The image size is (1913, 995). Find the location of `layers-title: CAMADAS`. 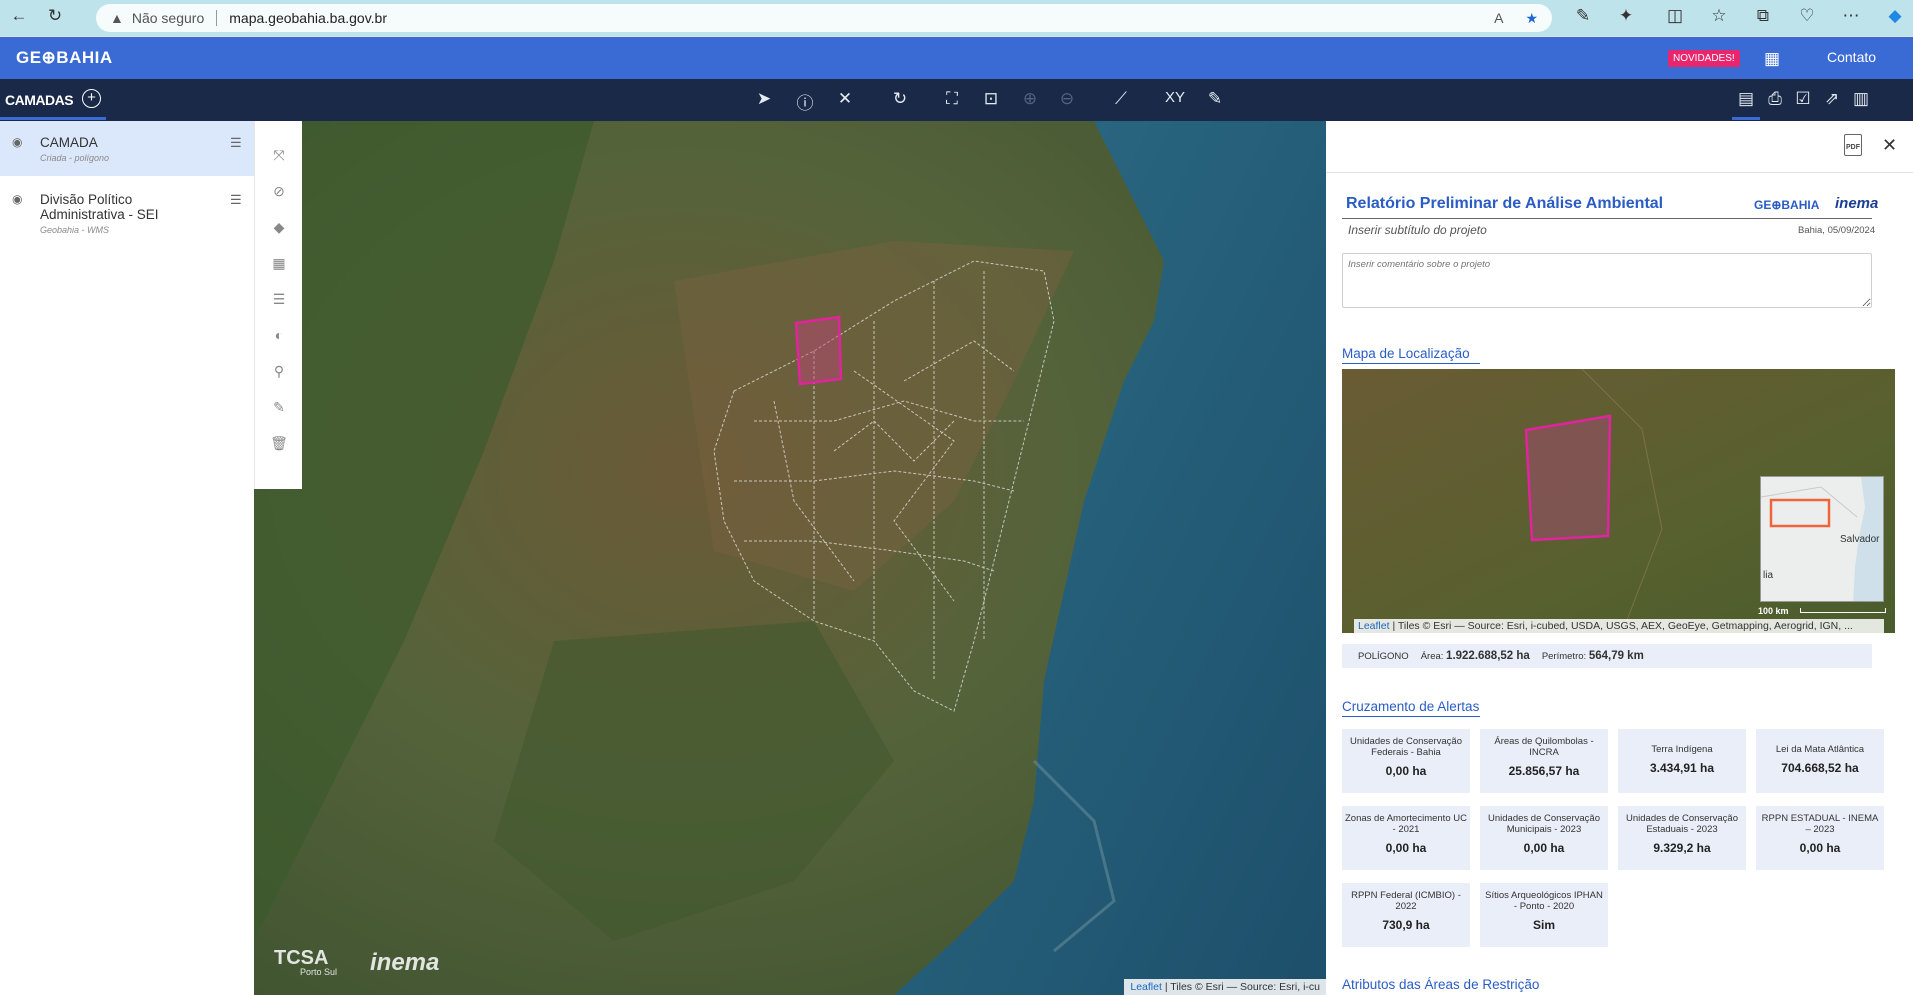

layers-title: CAMADAS is located at coordinates (39, 100).